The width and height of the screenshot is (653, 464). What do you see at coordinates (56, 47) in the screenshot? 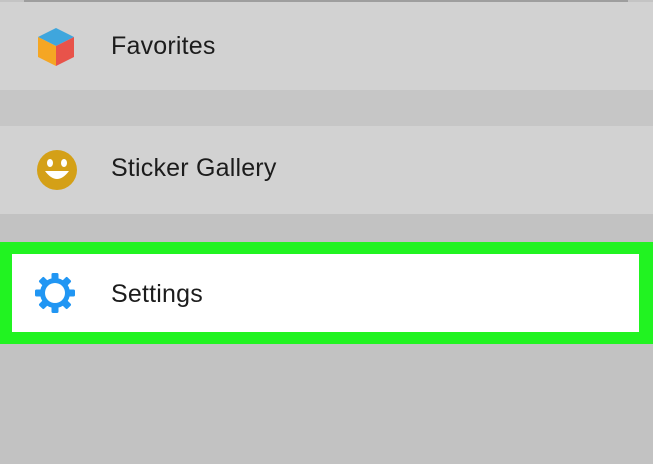
I see `cube-icon` at bounding box center [56, 47].